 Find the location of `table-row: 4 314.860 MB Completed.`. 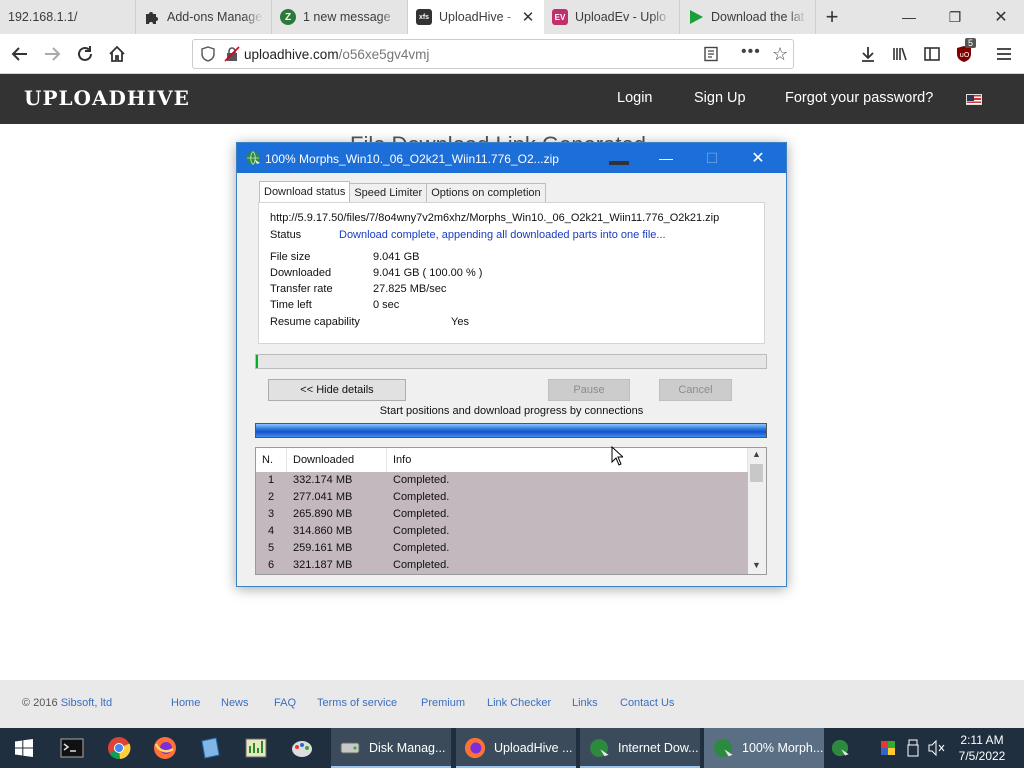

table-row: 4 314.860 MB Completed. is located at coordinates (502, 531).